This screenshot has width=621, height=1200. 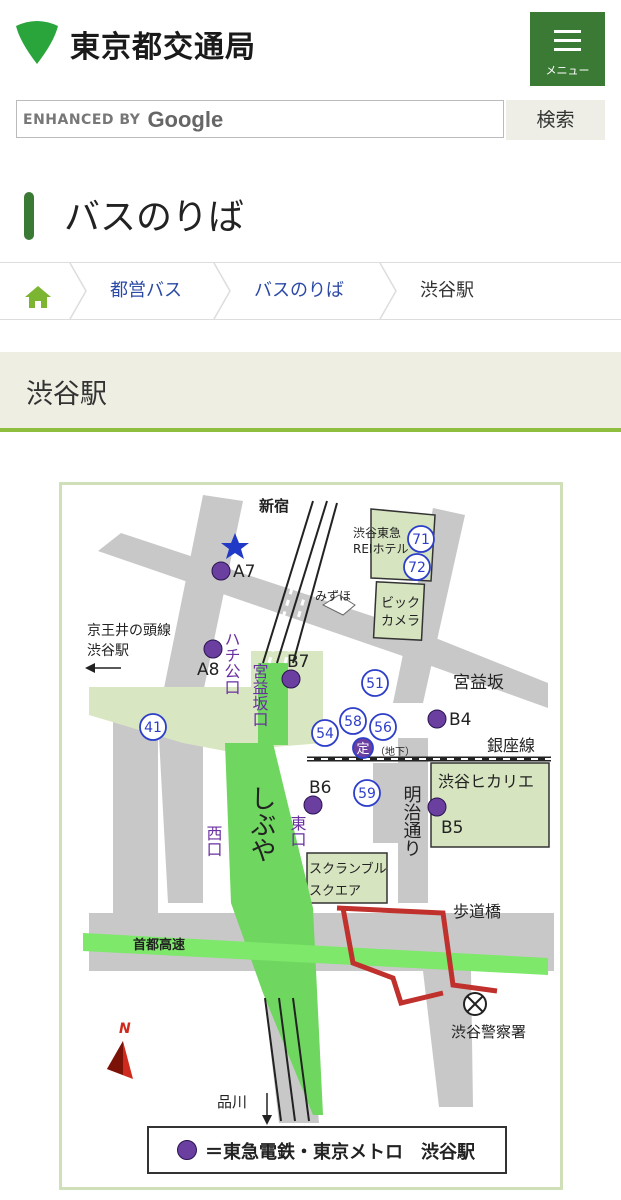 What do you see at coordinates (125, 1029) in the screenshot?
I see `label-north: N` at bounding box center [125, 1029].